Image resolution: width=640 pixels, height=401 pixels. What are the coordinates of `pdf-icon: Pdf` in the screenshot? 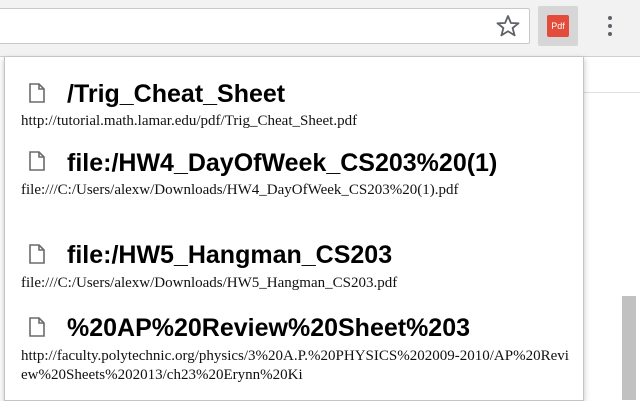 It's located at (558, 26).